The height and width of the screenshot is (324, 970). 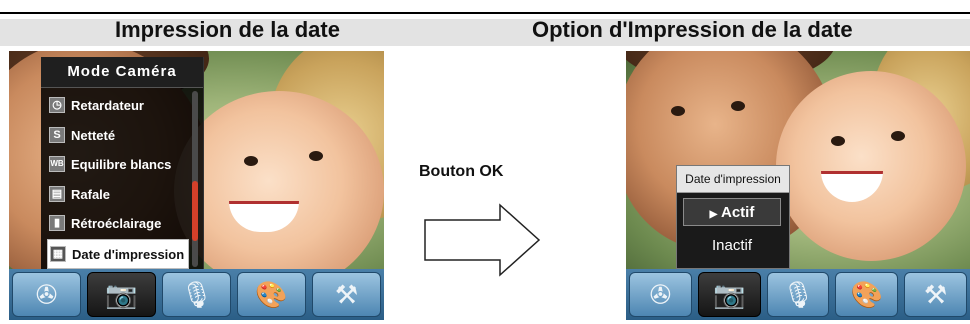 I want to click on backlight-icon: ▮, so click(x=57, y=223).